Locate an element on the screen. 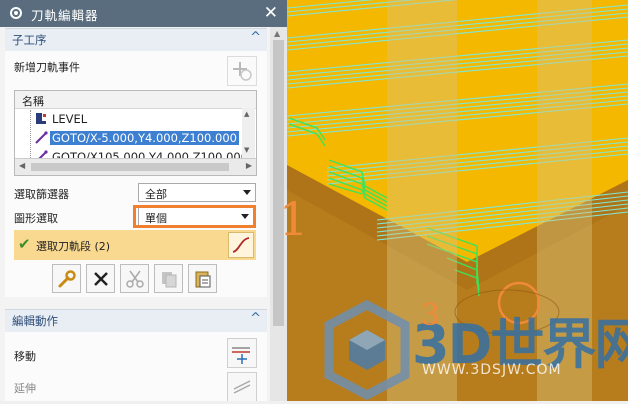  subop-section-title: 子工序 is located at coordinates (29, 40).